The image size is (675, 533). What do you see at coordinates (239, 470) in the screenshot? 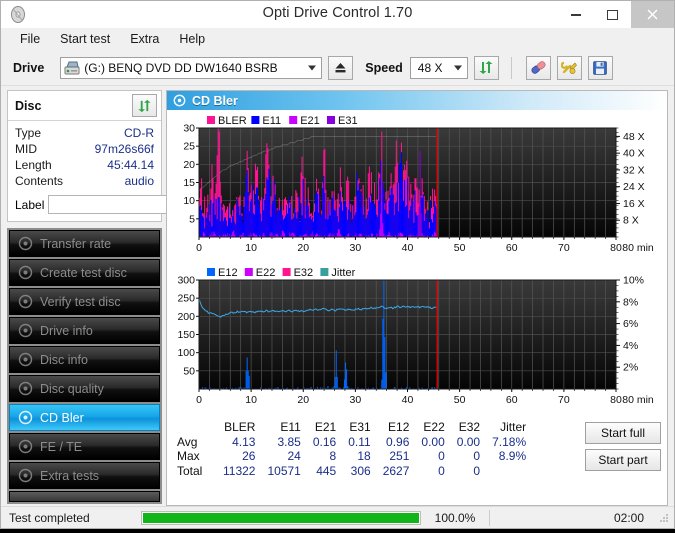
I see `cell-total-bler: 11322` at bounding box center [239, 470].